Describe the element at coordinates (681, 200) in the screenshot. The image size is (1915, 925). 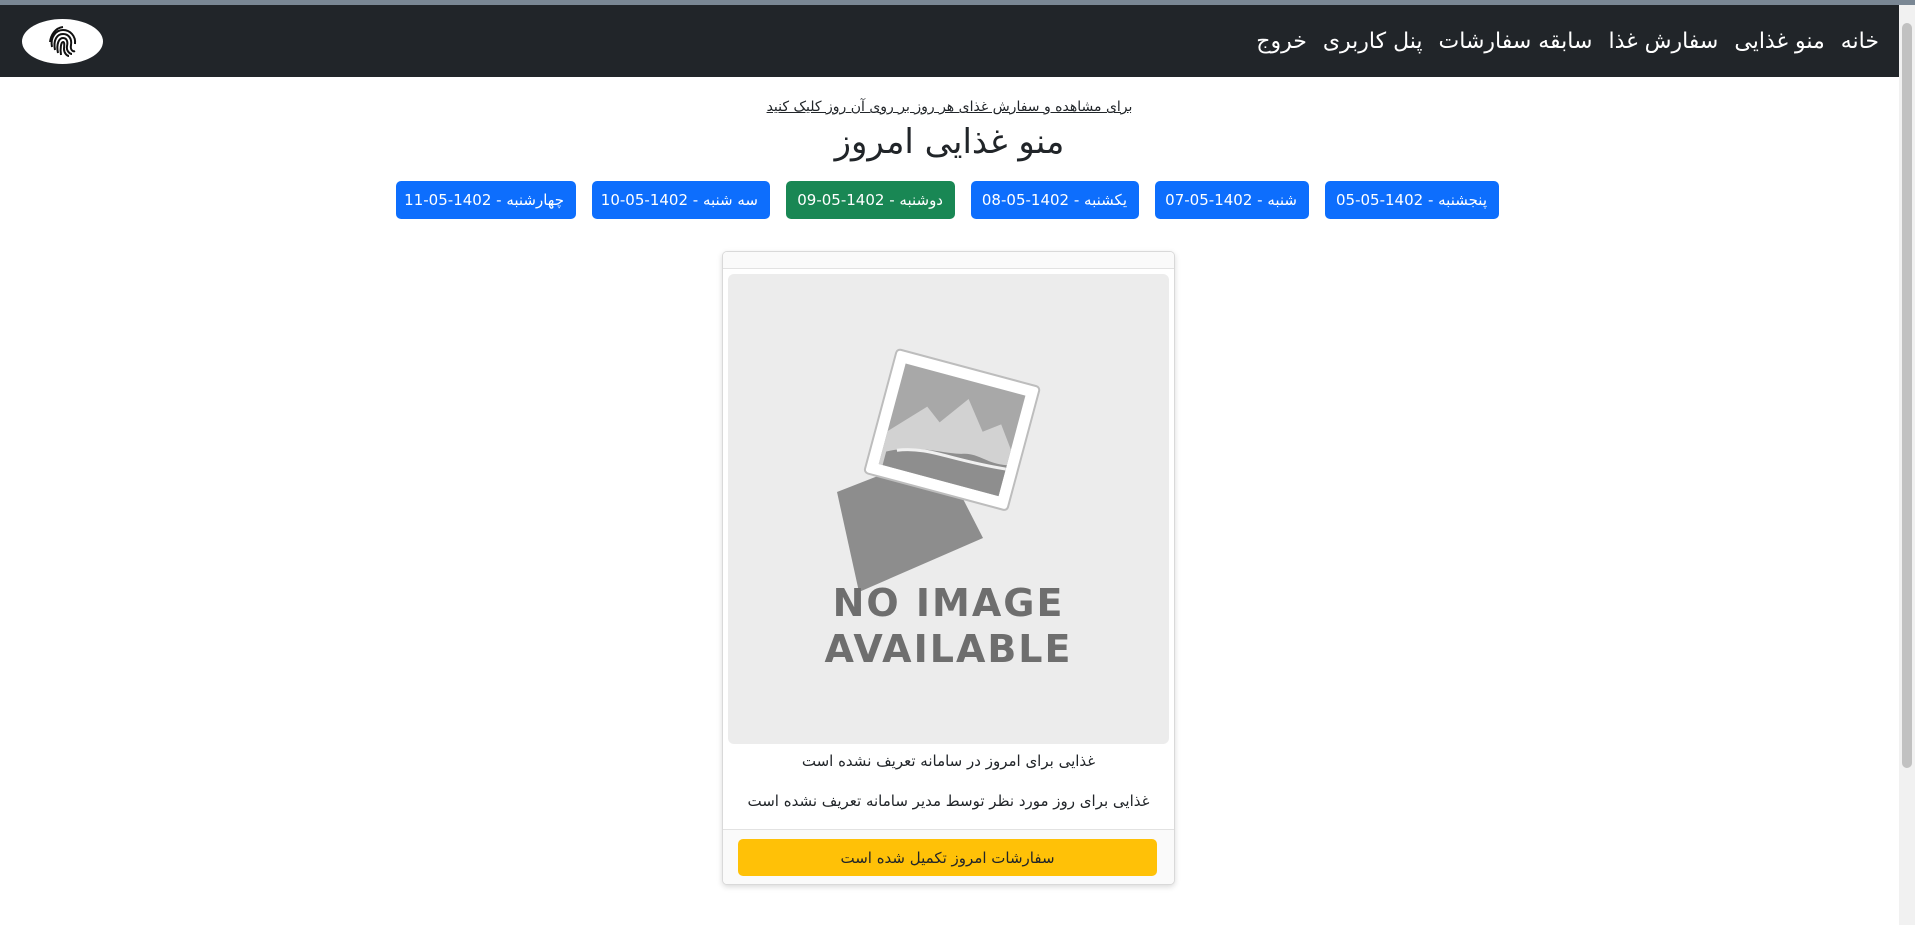
I see `day-button: سه شنبه - 1402-05-10` at that location.